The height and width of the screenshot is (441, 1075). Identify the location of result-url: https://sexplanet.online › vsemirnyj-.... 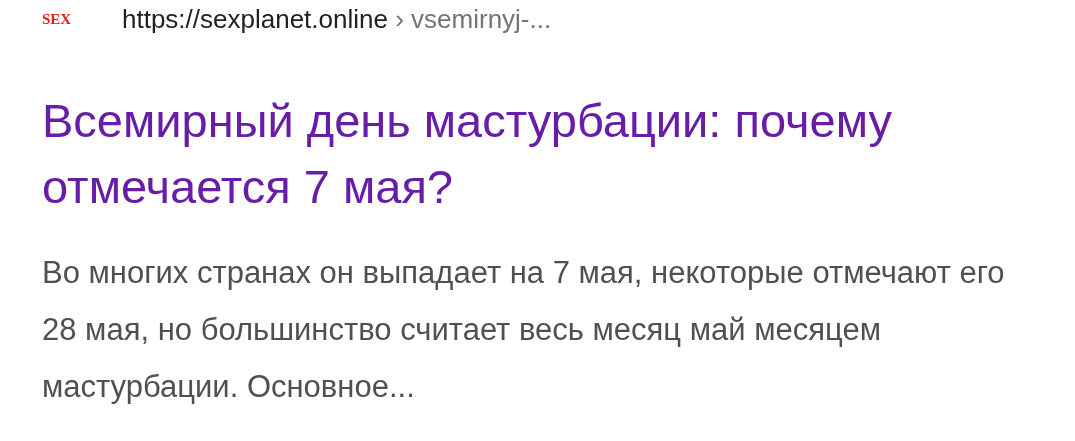
(337, 19).